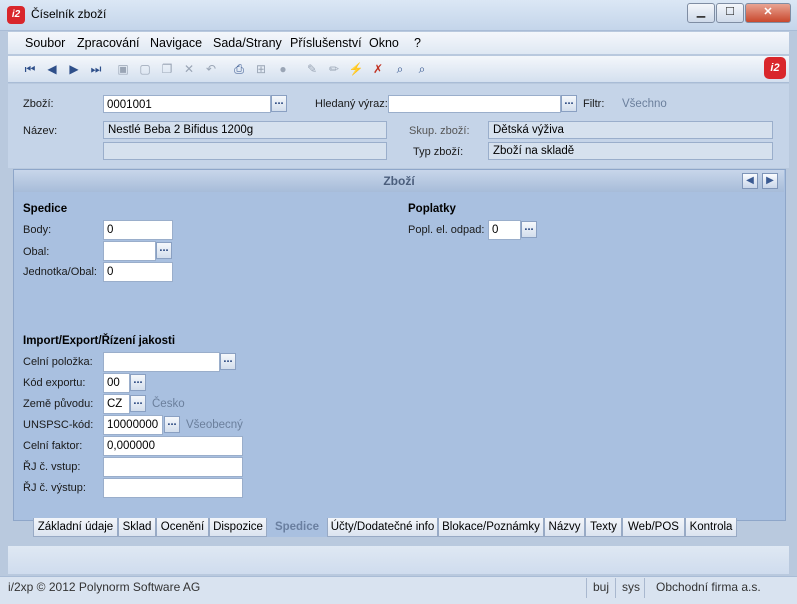 This screenshot has width=797, height=604. I want to click on sub-toolbar, so click(398, 560).